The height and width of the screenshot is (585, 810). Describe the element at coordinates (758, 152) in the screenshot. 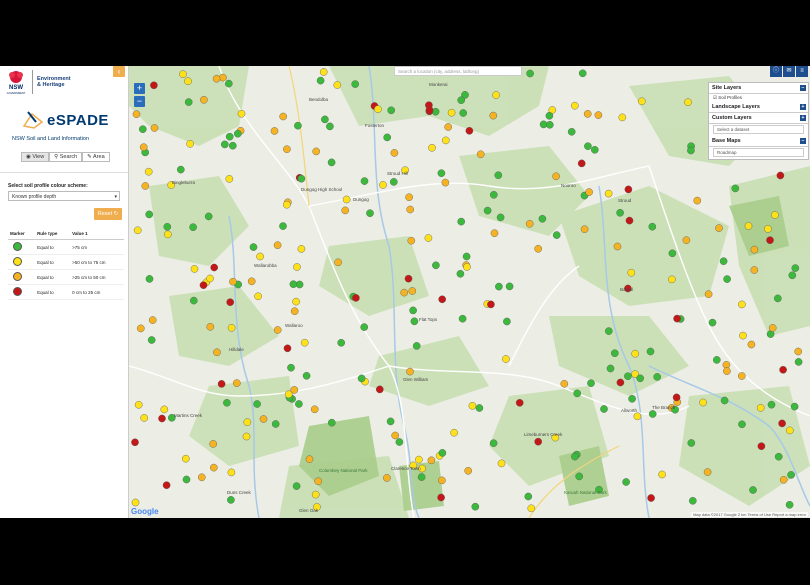

I see `base-map-select: Roadmap` at that location.